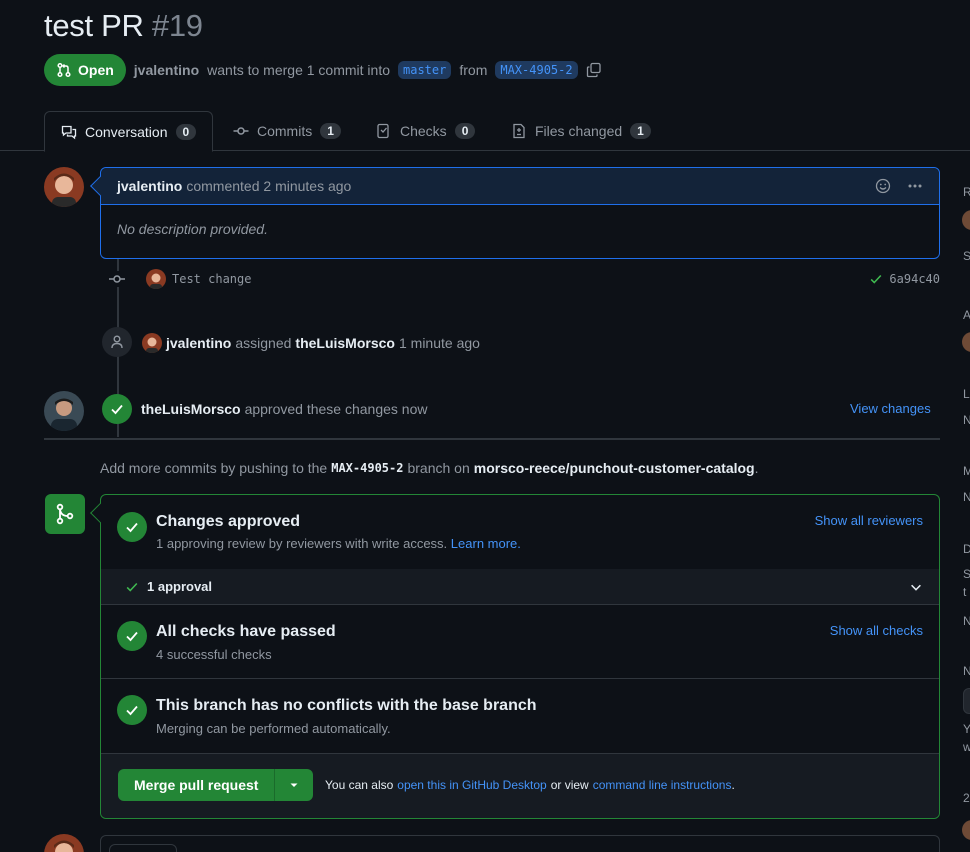 The height and width of the screenshot is (852, 970). What do you see at coordinates (536, 70) in the screenshot?
I see `head-branch: MAX-4905-2` at bounding box center [536, 70].